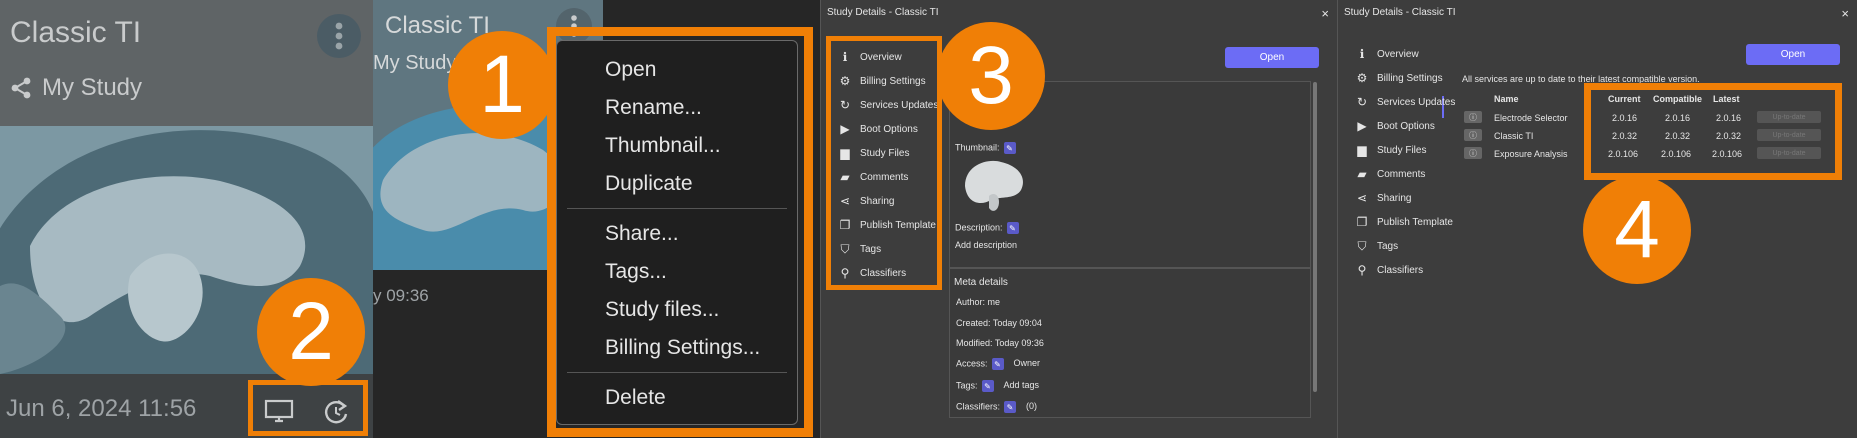  Describe the element at coordinates (1362, 78) in the screenshot. I see `gears-icon: ⚙` at that location.